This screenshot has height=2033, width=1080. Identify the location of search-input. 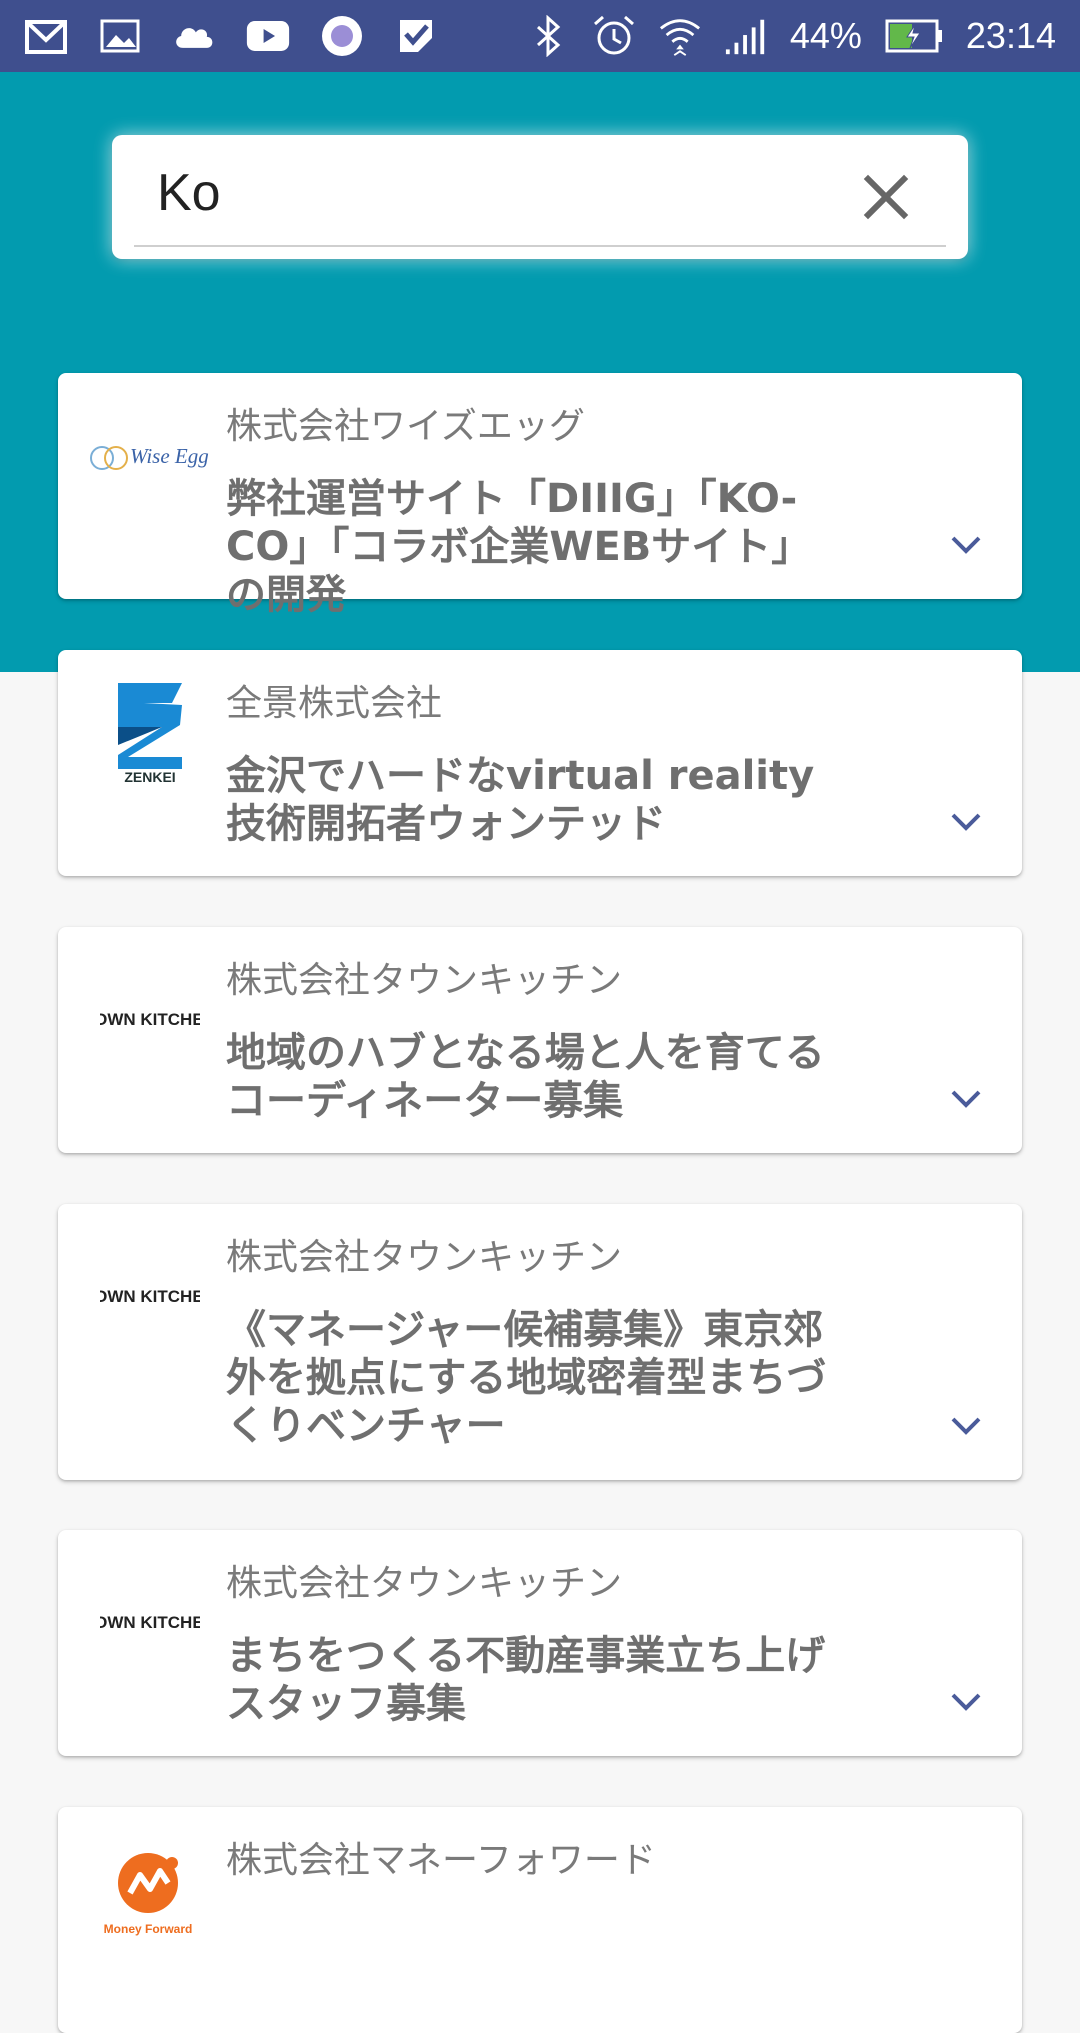
(477, 193).